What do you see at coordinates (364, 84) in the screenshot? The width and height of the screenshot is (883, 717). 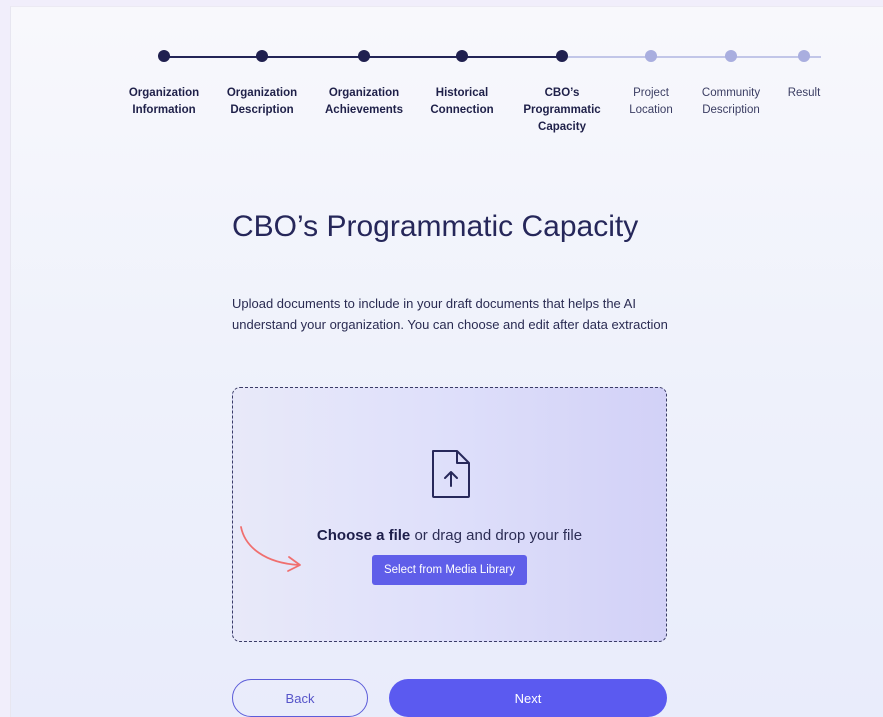 I see `step-organization-achievements: Organization Achievements` at bounding box center [364, 84].